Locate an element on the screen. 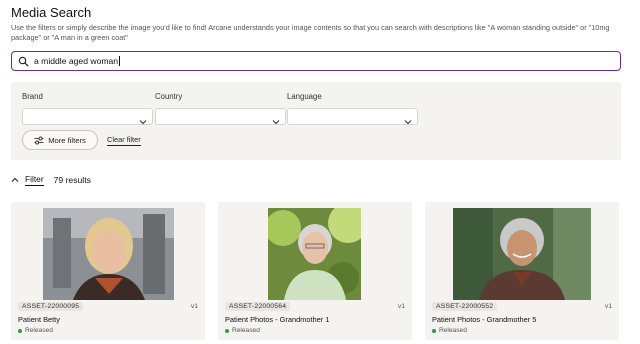 This screenshot has width=640, height=344. results-count: 79 results is located at coordinates (72, 180).